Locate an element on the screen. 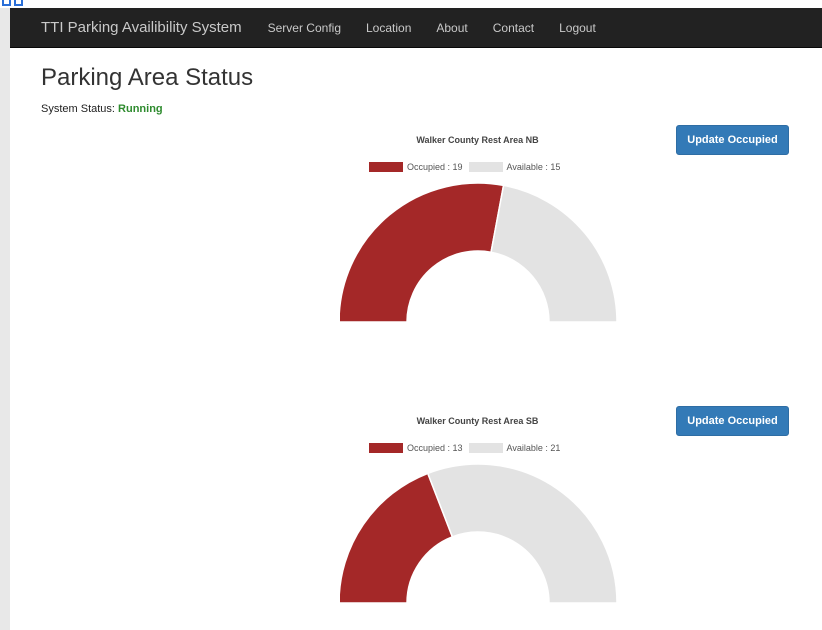 This screenshot has width=822, height=630. window-left-edge is located at coordinates (5, 315).